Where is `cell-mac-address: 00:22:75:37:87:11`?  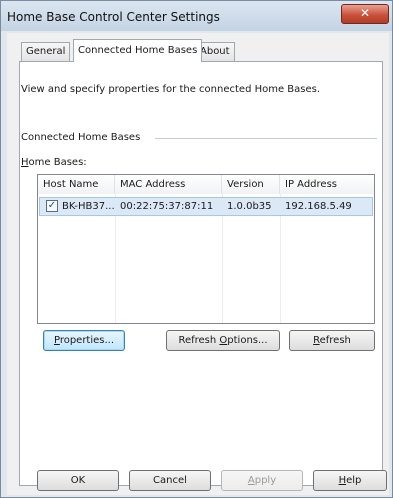
cell-mac-address: 00:22:75:37:87:11 is located at coordinates (167, 206).